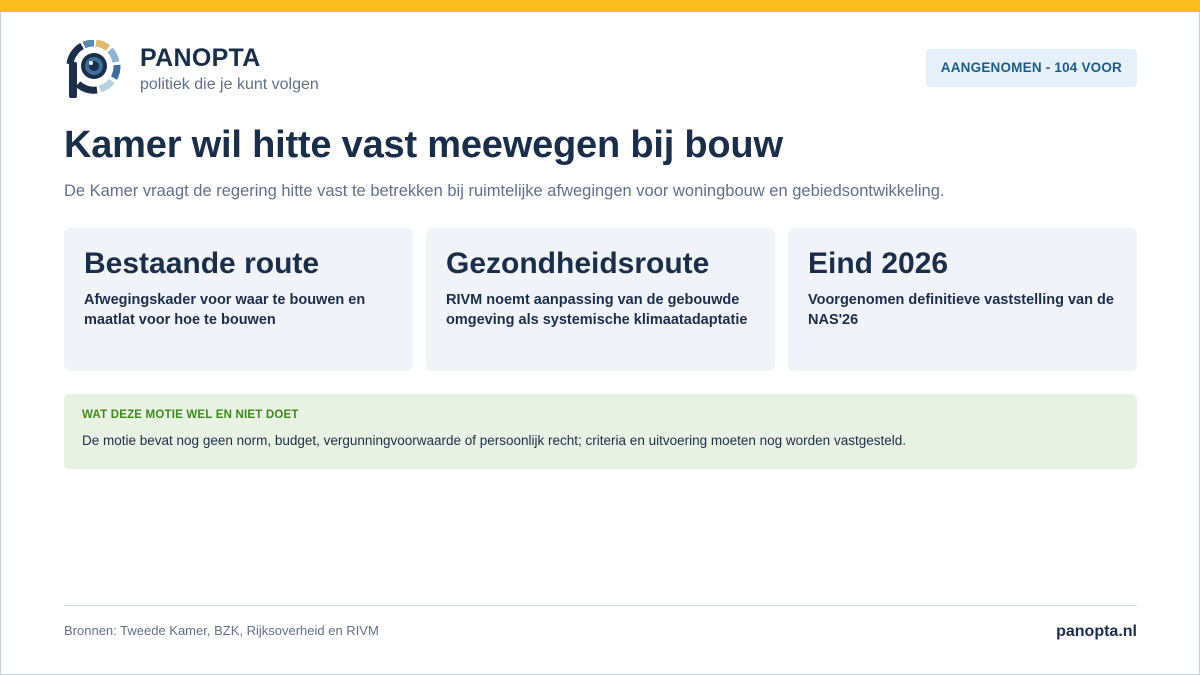  Describe the element at coordinates (578, 263) in the screenshot. I see `card-title: Gezondheidsroute` at that location.